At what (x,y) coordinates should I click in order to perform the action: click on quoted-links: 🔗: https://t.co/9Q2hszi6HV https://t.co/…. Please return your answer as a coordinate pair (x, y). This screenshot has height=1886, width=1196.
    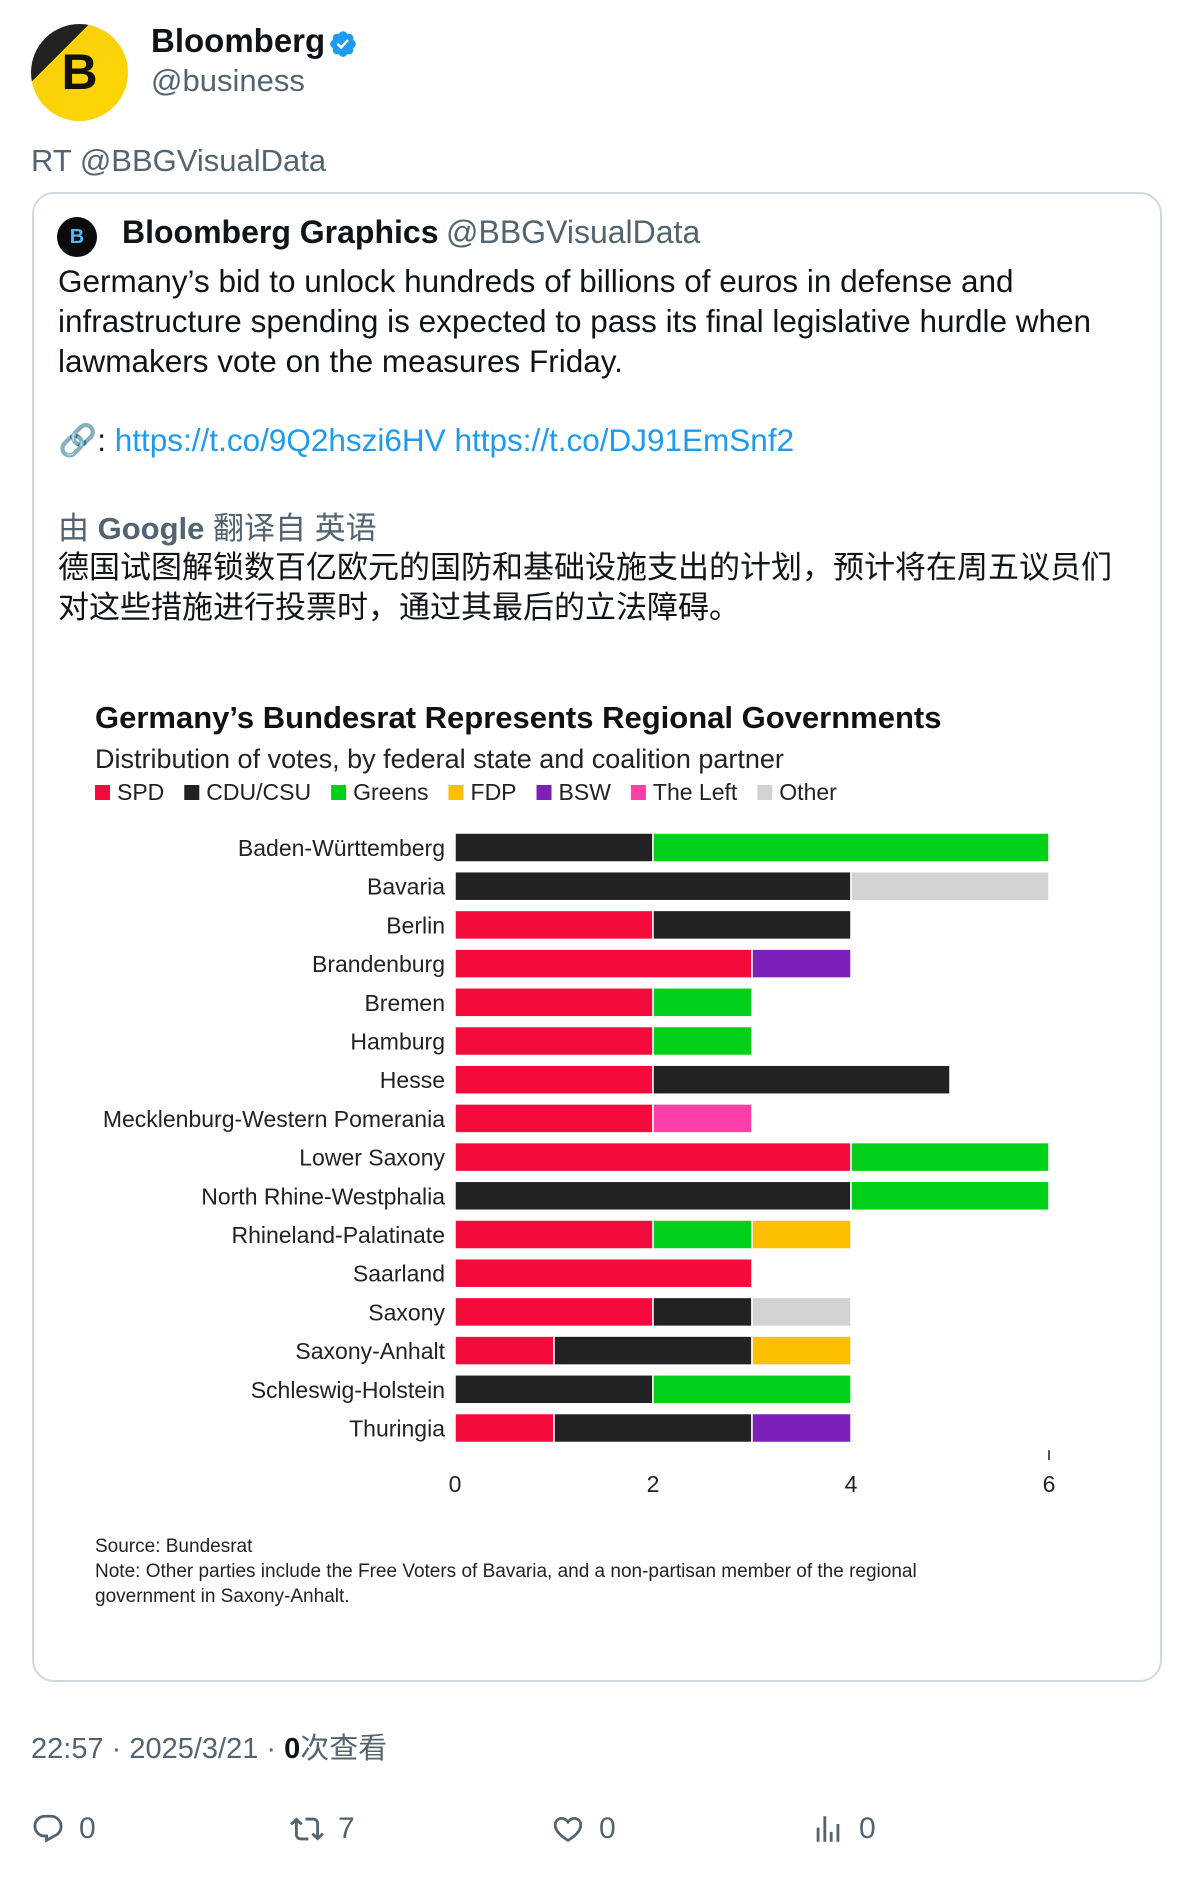
    Looking at the image, I should click on (426, 440).